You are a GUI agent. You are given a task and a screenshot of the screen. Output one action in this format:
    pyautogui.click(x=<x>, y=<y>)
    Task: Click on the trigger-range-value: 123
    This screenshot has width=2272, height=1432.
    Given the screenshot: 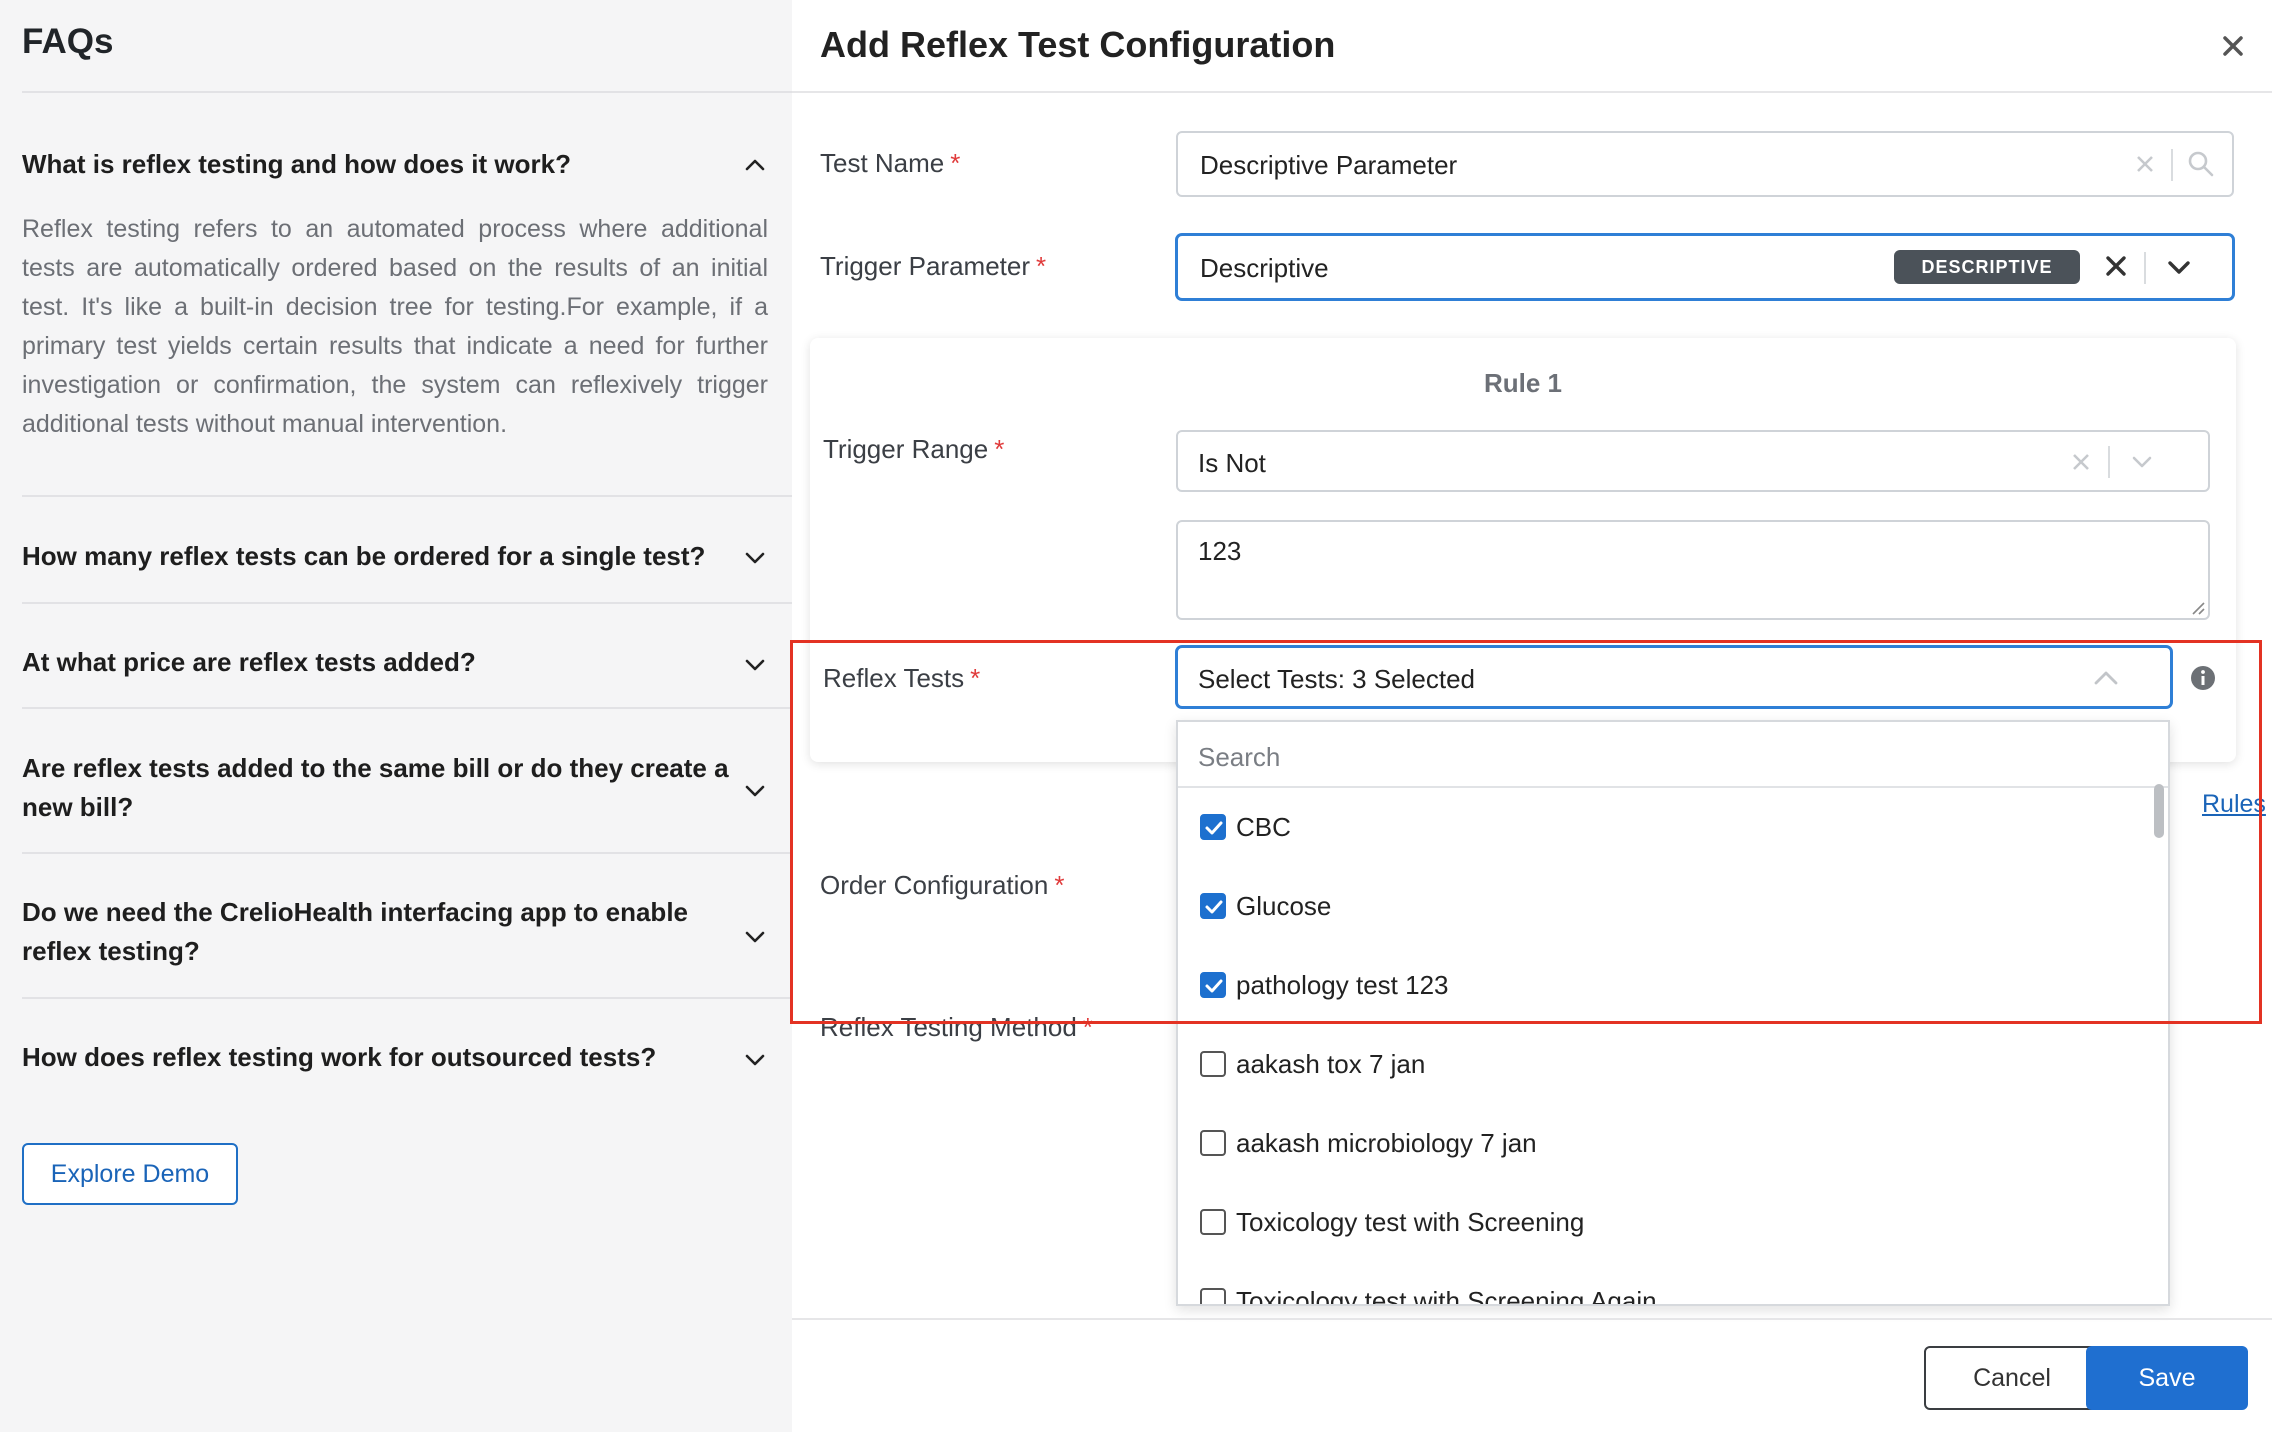 What is the action you would take?
    pyautogui.click(x=1220, y=551)
    